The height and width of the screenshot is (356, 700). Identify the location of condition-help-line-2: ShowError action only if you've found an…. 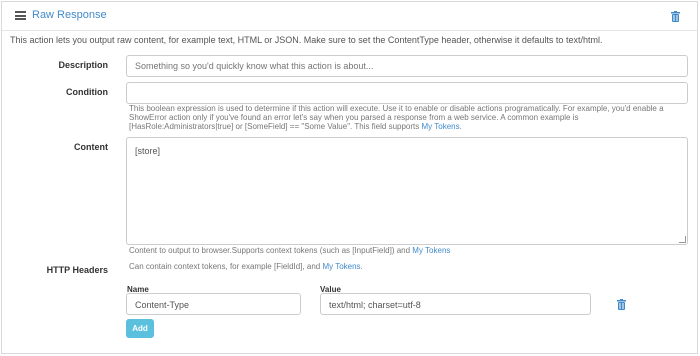
(354, 117).